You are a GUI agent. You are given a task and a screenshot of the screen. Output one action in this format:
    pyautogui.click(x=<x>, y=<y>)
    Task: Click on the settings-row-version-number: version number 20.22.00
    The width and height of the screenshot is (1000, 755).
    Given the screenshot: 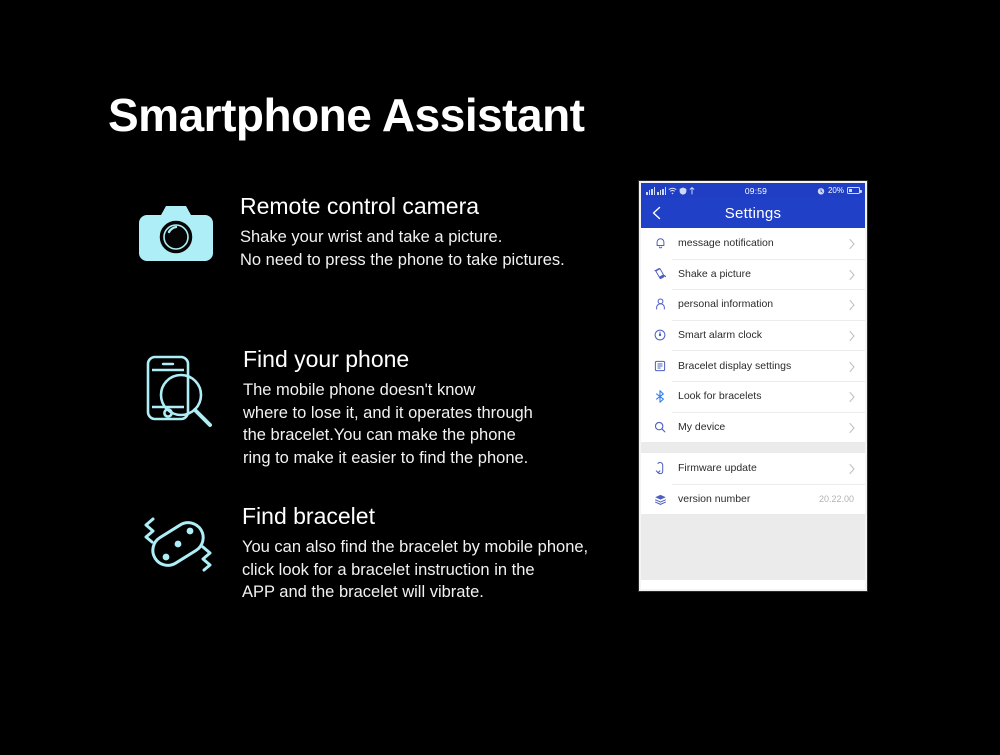 What is the action you would take?
    pyautogui.click(x=753, y=499)
    